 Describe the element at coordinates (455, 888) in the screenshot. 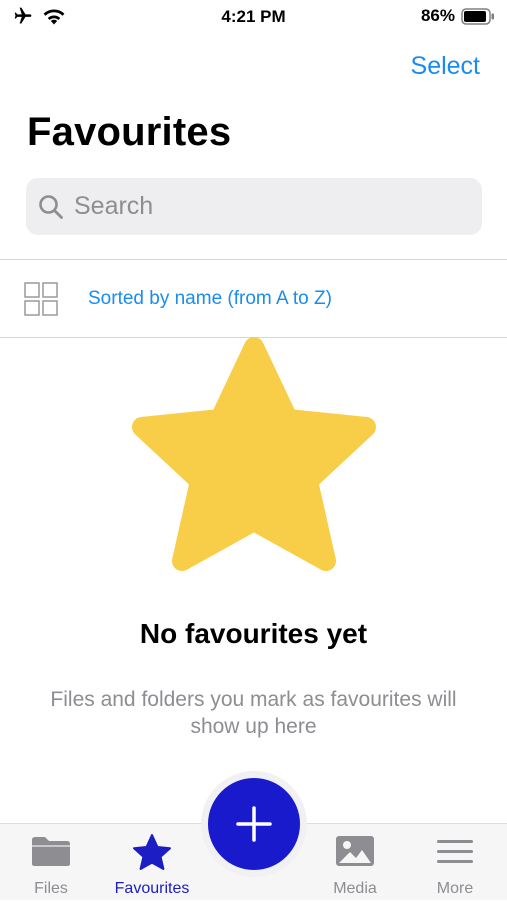

I see `tab-label: More` at that location.